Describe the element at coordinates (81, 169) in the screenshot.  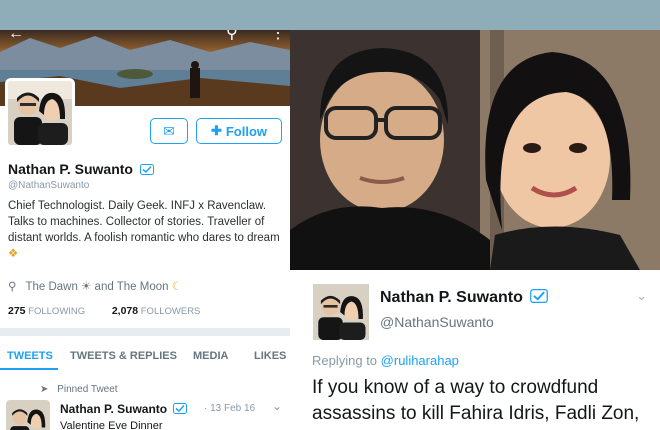
I see `profile-name: Nathan P. Suwanto` at that location.